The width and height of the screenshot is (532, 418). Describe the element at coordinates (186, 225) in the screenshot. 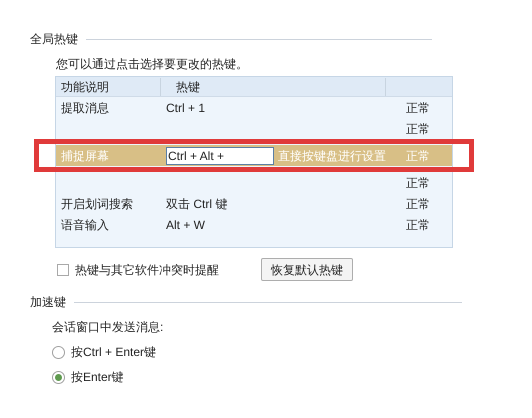

I see `table-cell-text: Alt + W` at that location.